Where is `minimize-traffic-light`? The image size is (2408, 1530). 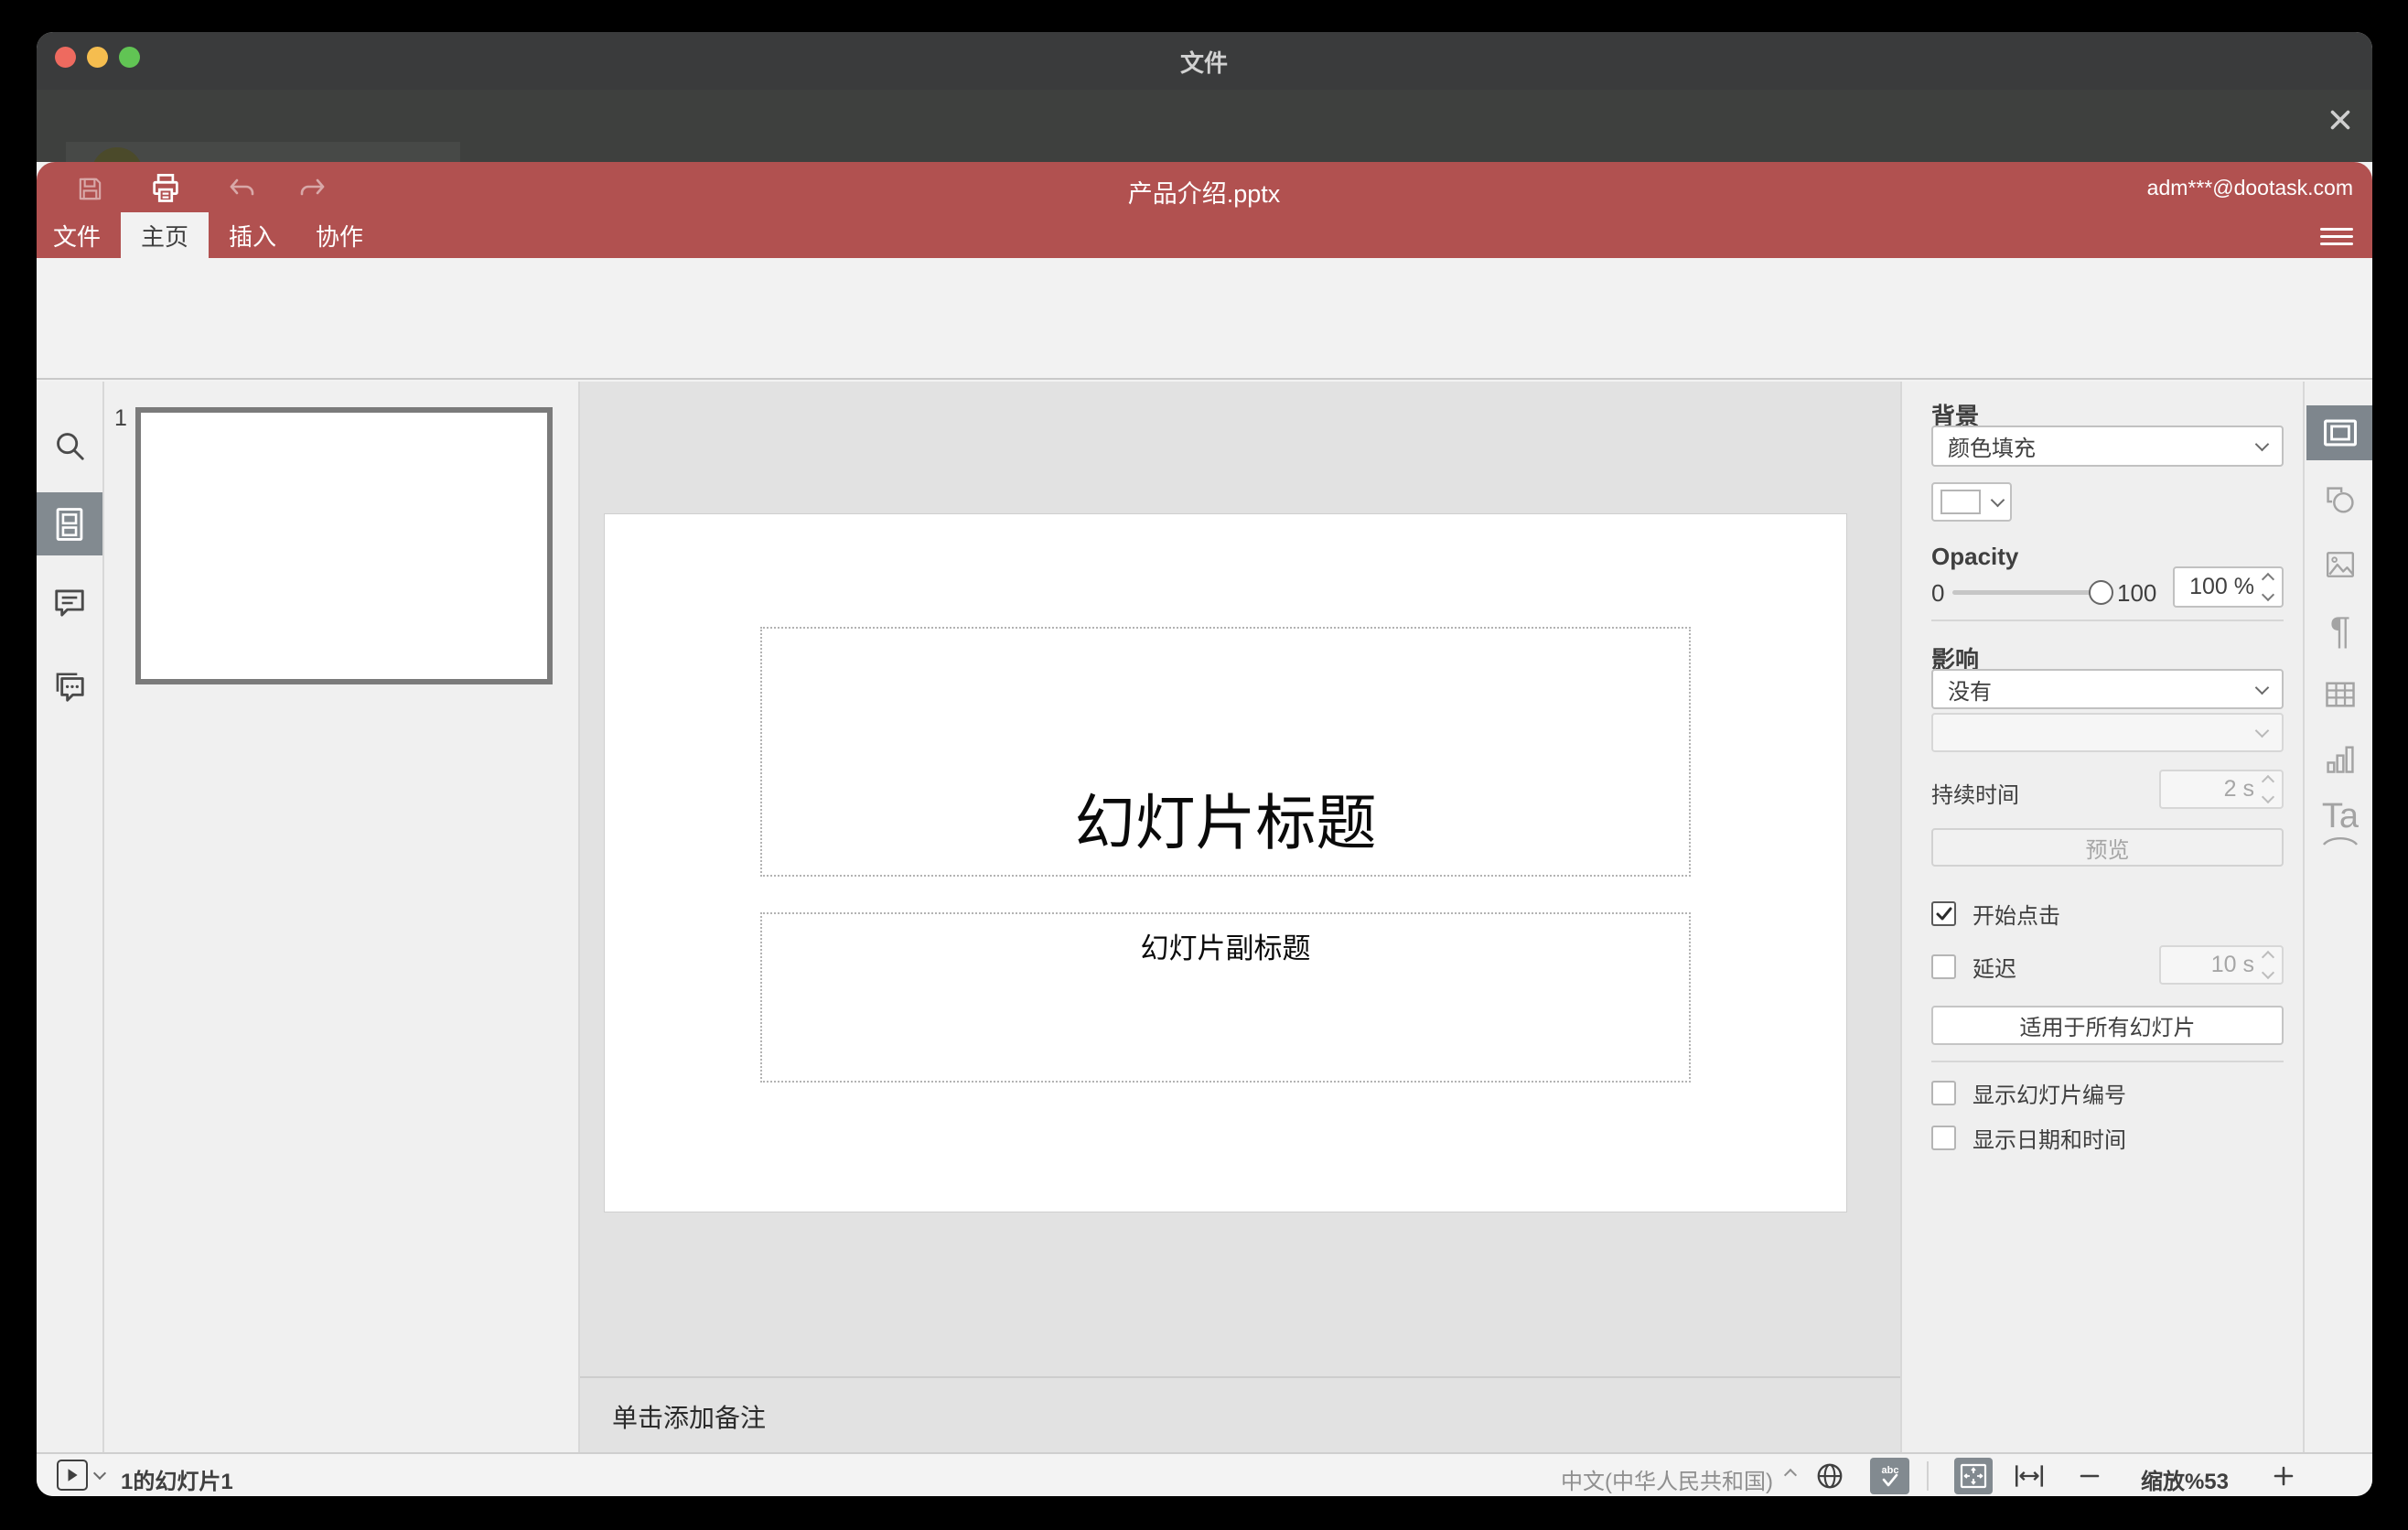
minimize-traffic-light is located at coordinates (97, 57).